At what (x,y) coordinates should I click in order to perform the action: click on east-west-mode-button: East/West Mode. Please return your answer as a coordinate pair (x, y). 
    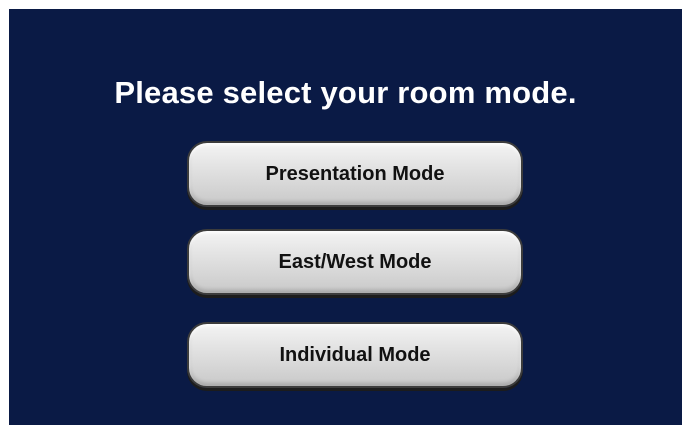
    Looking at the image, I should click on (355, 262).